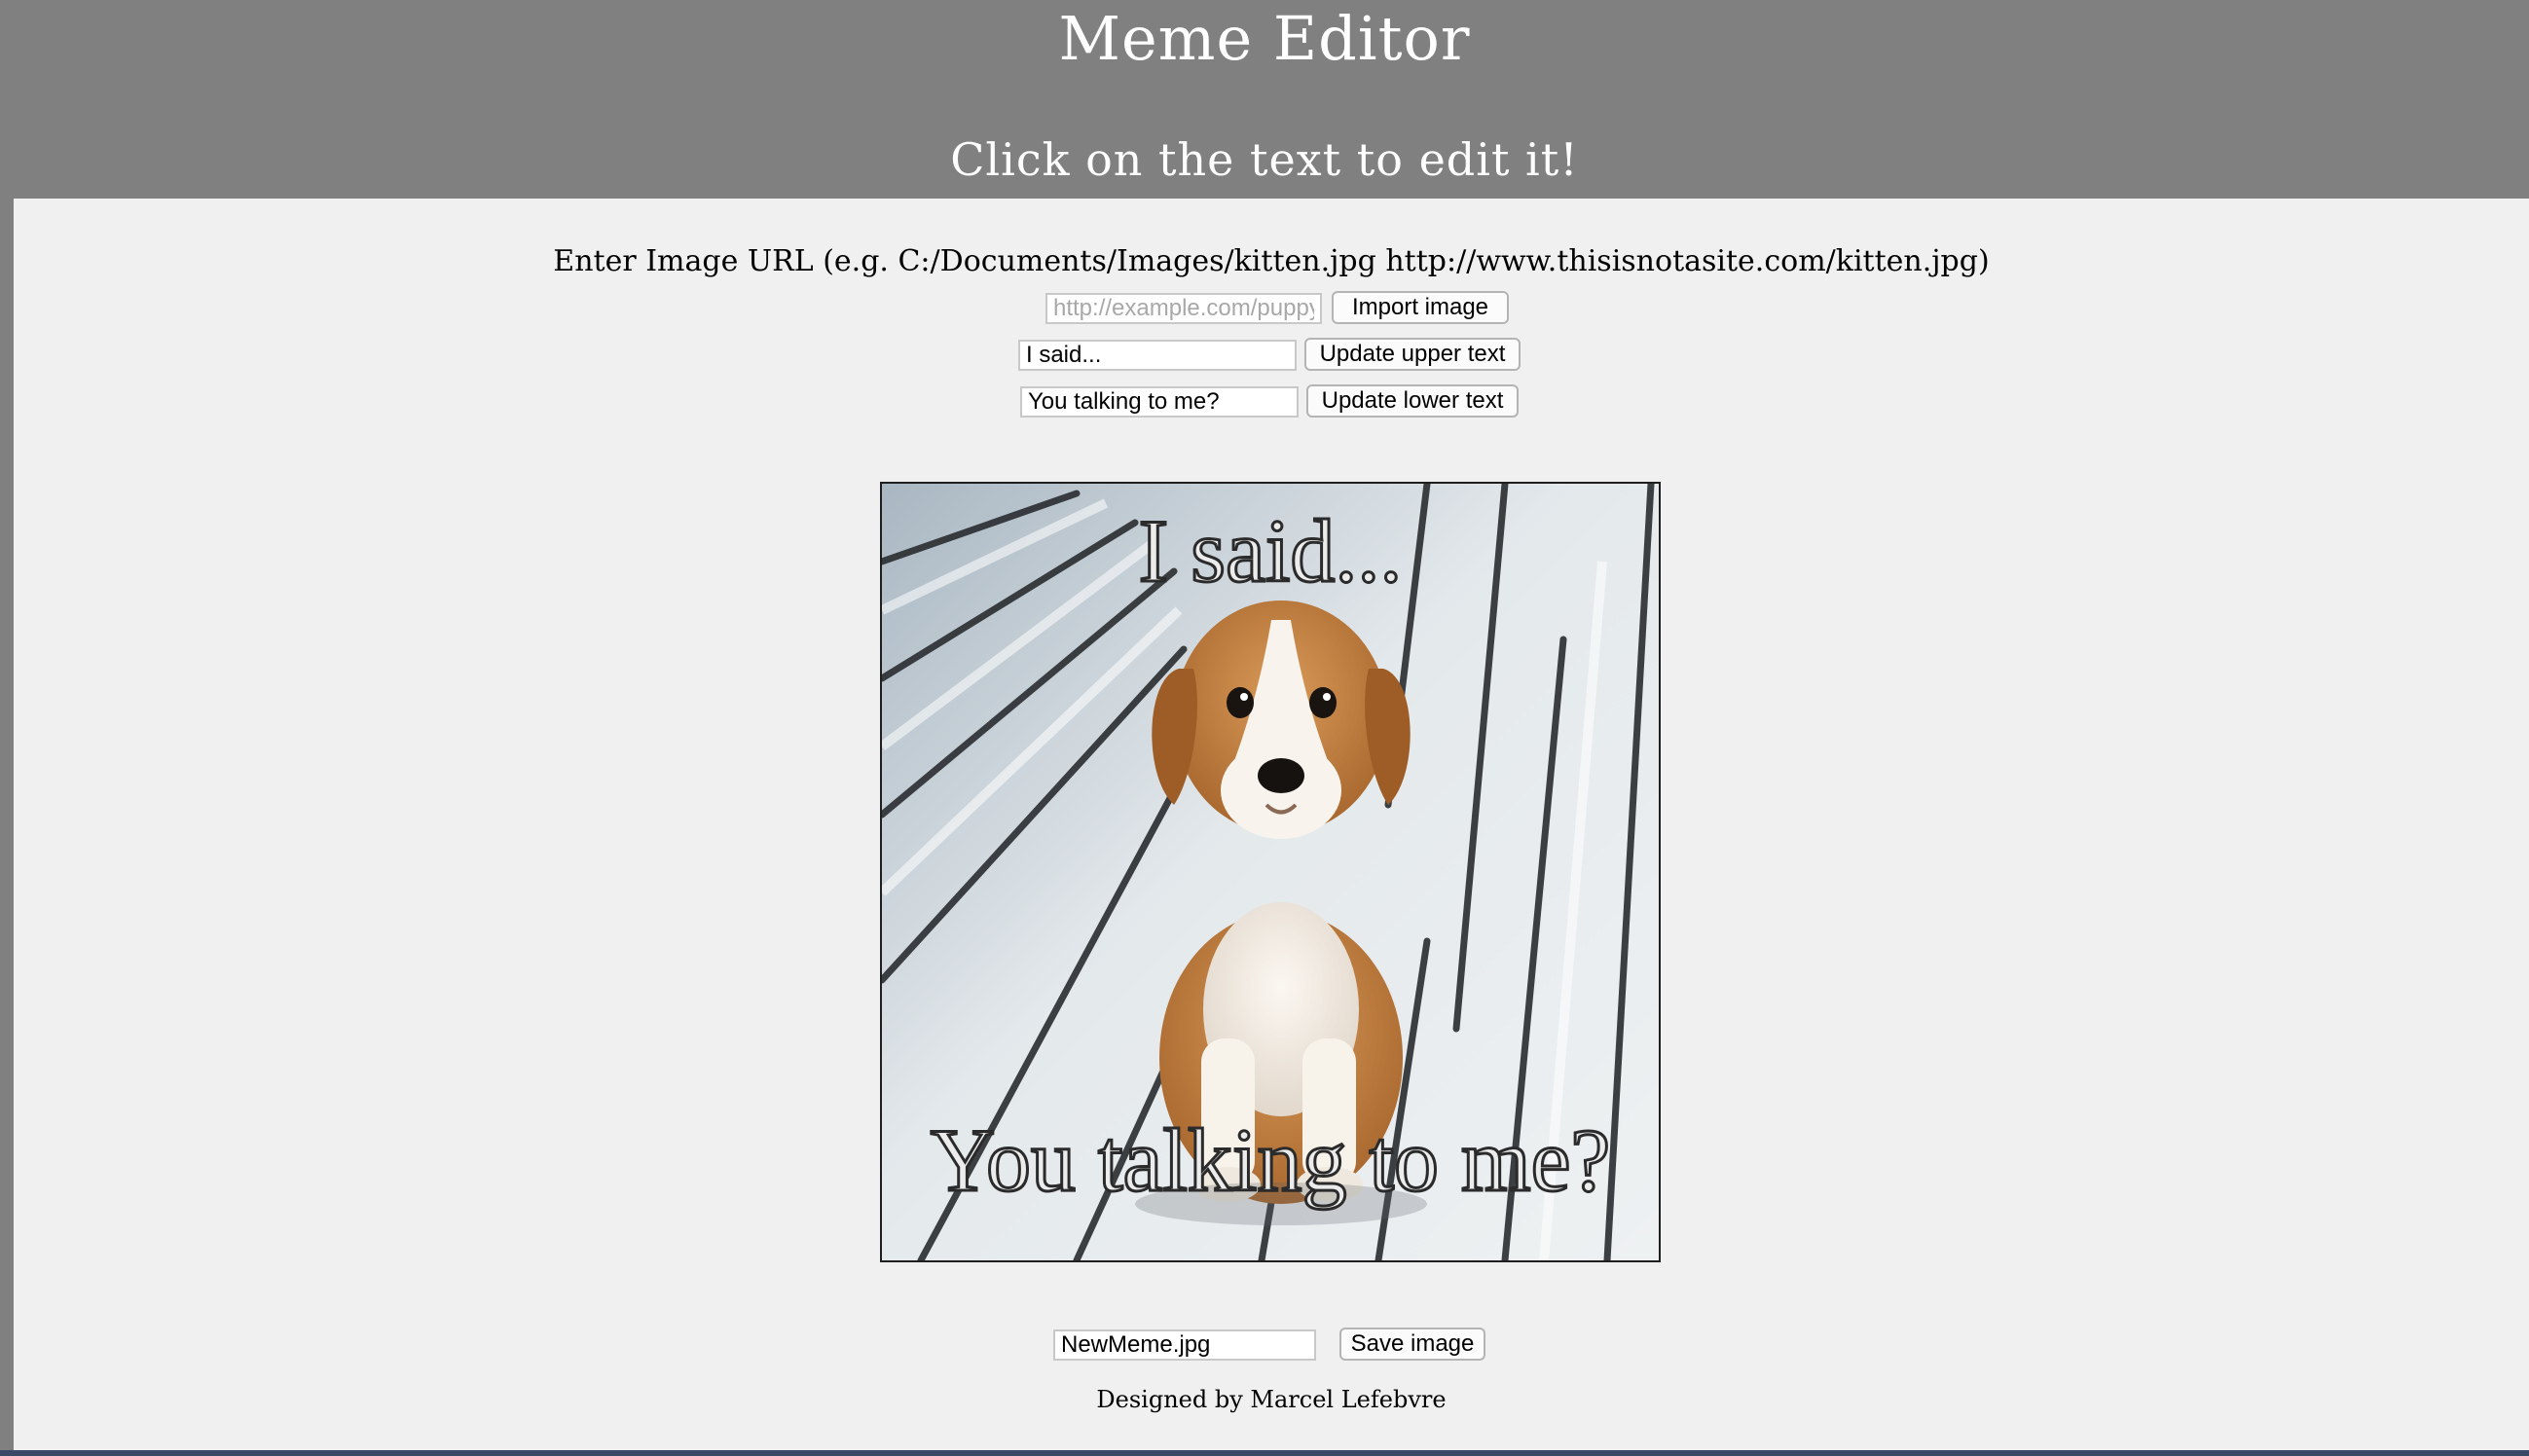 This screenshot has height=1456, width=2529. What do you see at coordinates (1412, 401) in the screenshot?
I see `update-lower-text-button: Update lower text` at bounding box center [1412, 401].